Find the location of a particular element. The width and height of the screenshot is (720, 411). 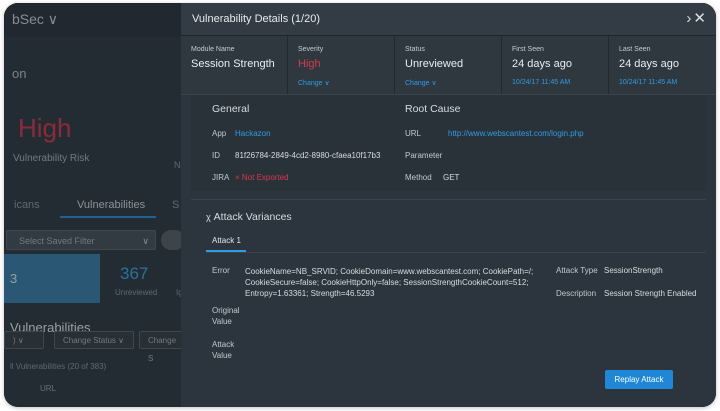

description-label: Description is located at coordinates (576, 293).